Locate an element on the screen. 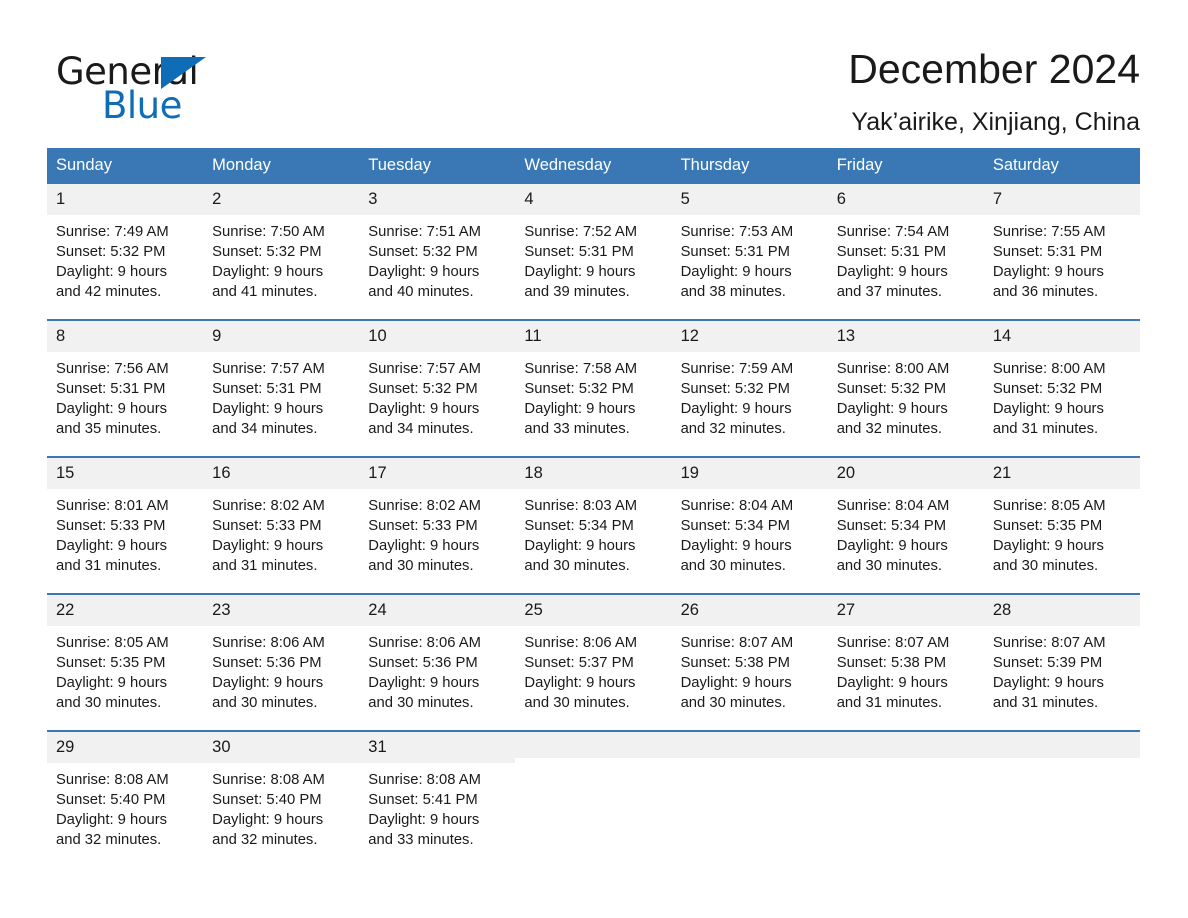  sunset-time: Sunset: 5:39 PM is located at coordinates (1047, 663).